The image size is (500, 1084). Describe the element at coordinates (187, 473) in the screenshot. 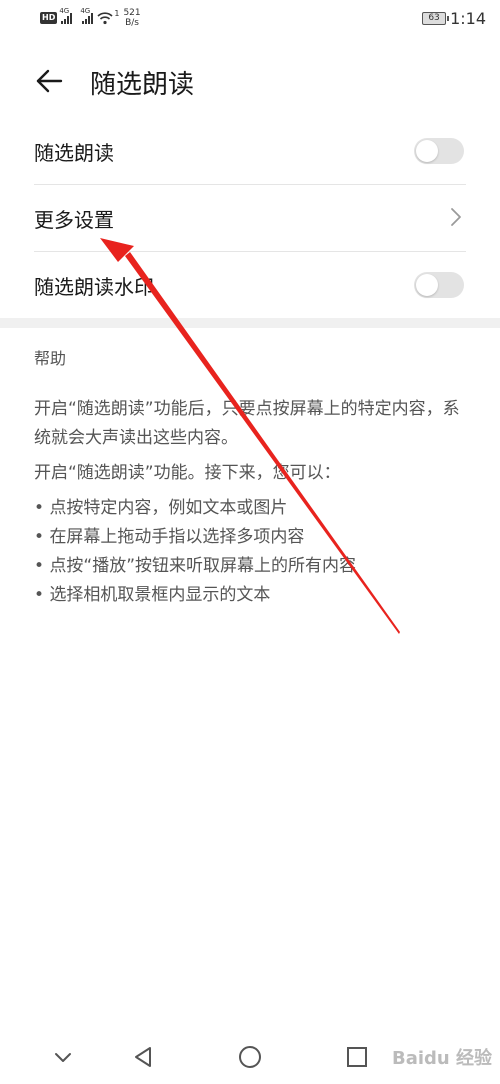

I see `help-paragraph: 开启“随选朗读”功能。接下来，您可以：` at that location.